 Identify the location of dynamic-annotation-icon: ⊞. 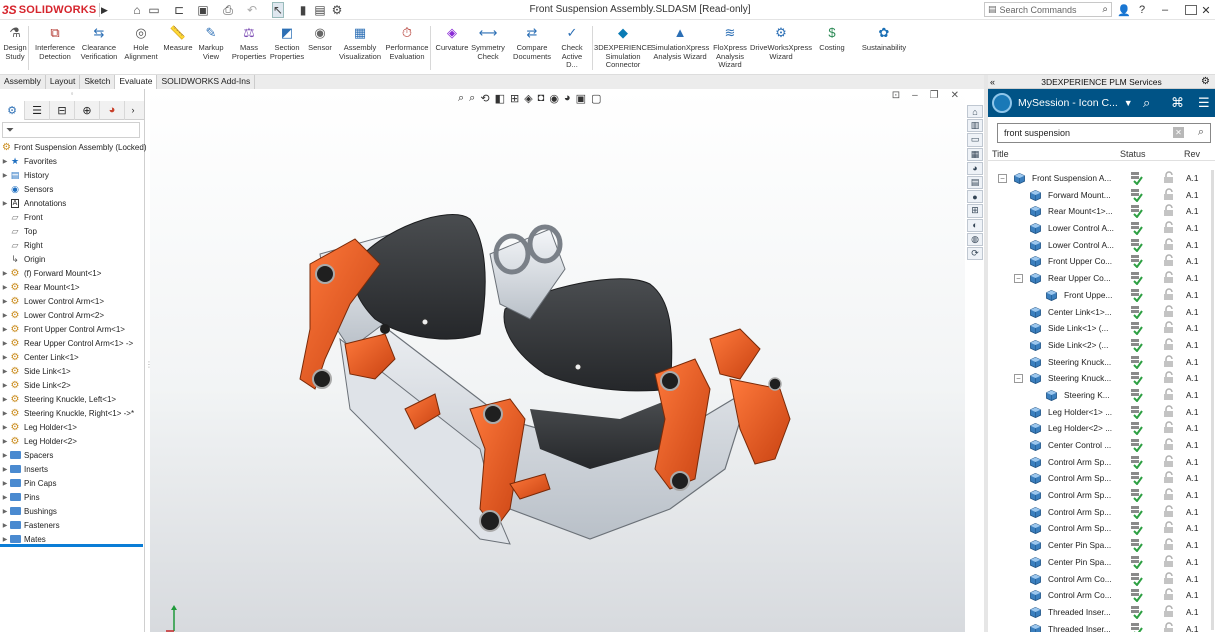
(514, 98).